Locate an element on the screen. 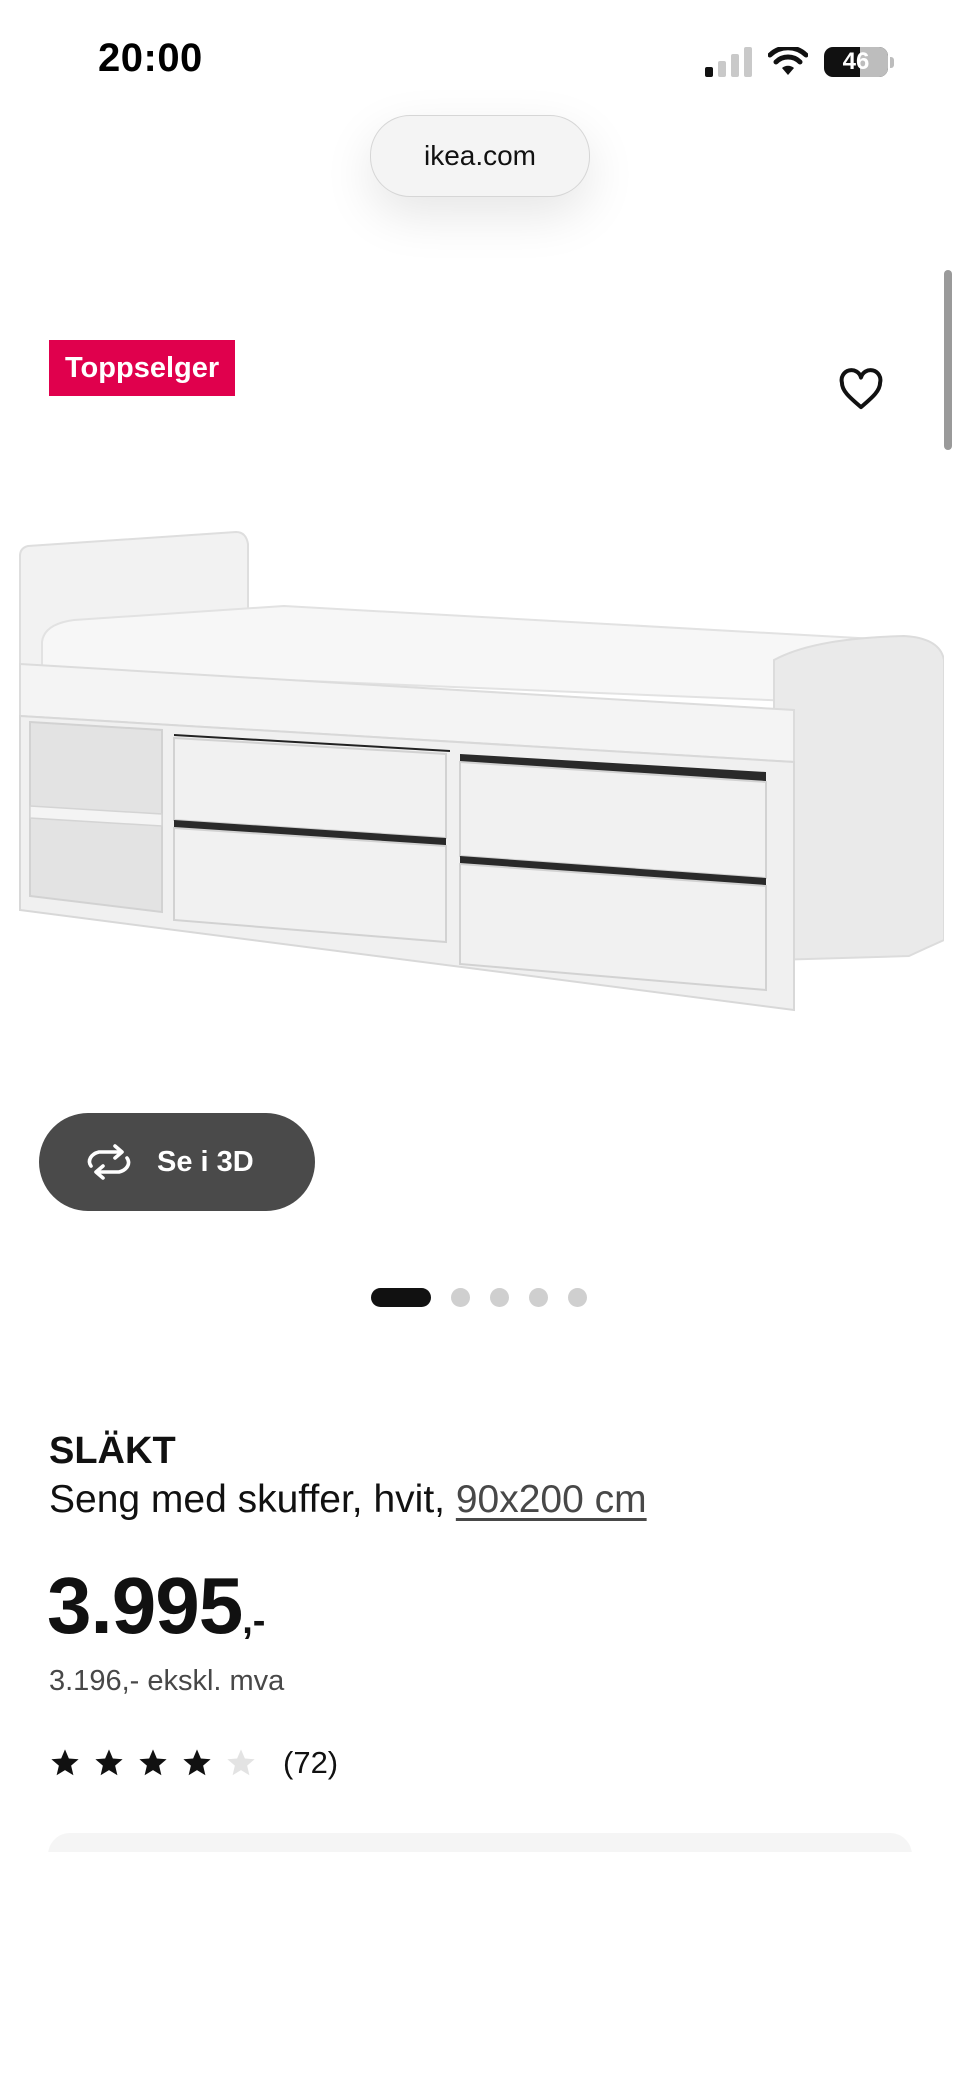  wifi-icon is located at coordinates (788, 61).